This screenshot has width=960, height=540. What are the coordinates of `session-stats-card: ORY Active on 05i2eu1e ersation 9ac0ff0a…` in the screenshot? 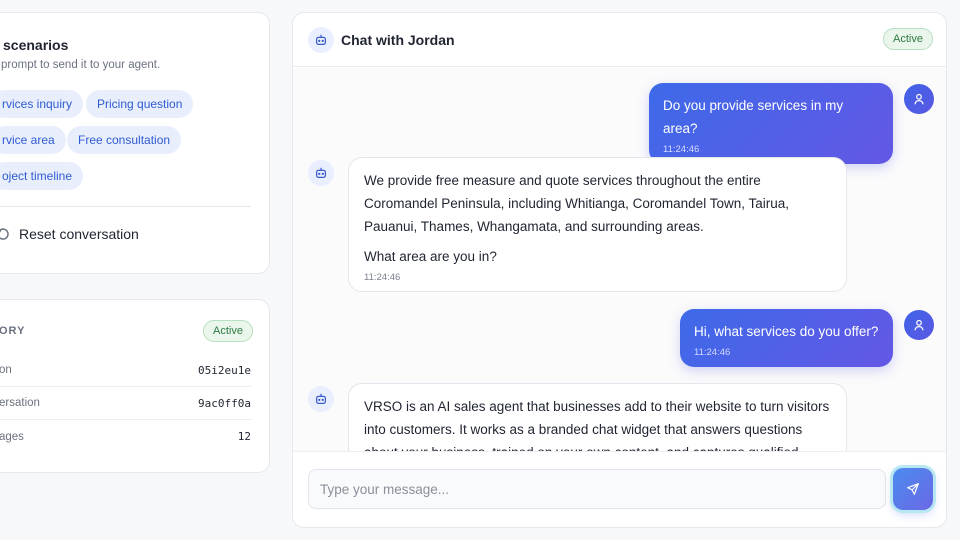 It's located at (135, 386).